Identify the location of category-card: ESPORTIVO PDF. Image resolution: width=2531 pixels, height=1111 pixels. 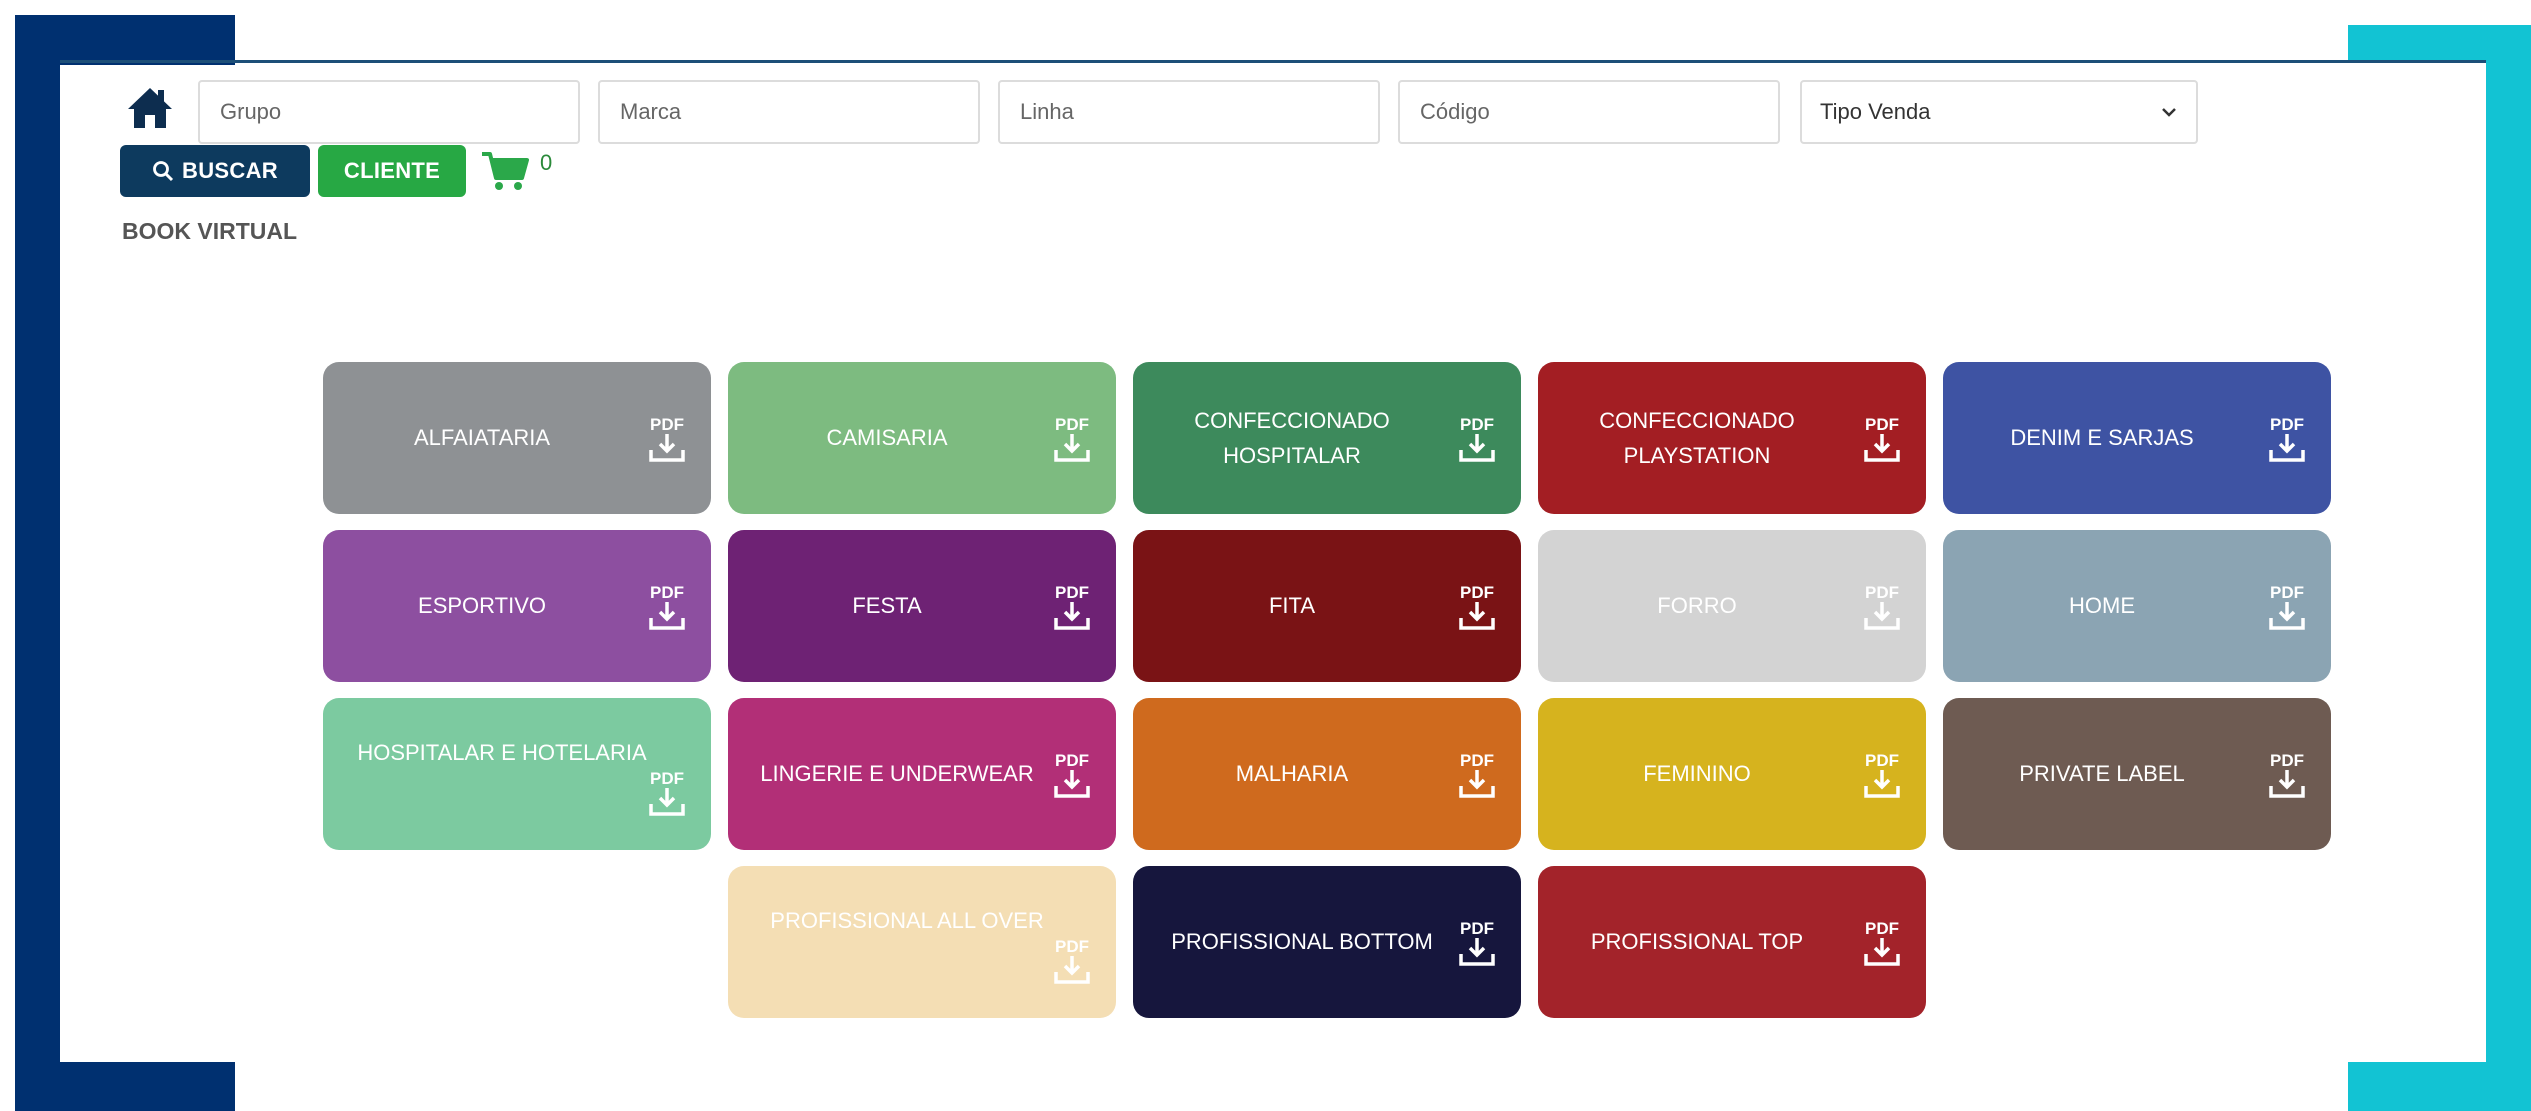
(517, 606).